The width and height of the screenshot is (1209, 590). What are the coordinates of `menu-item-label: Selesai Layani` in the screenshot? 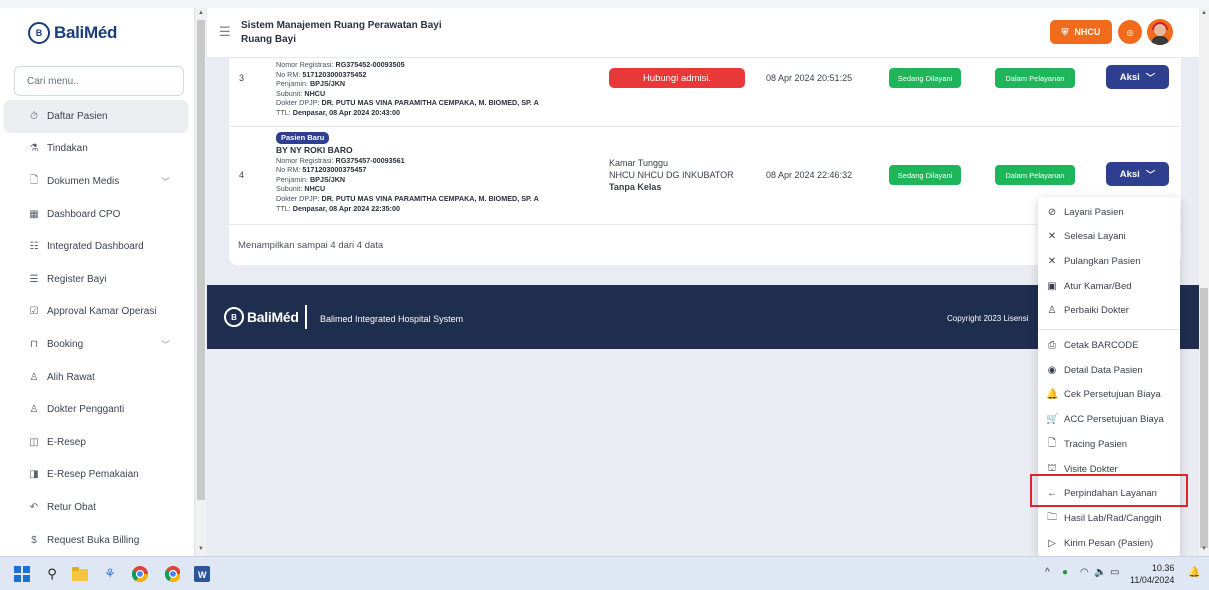 It's located at (1095, 237).